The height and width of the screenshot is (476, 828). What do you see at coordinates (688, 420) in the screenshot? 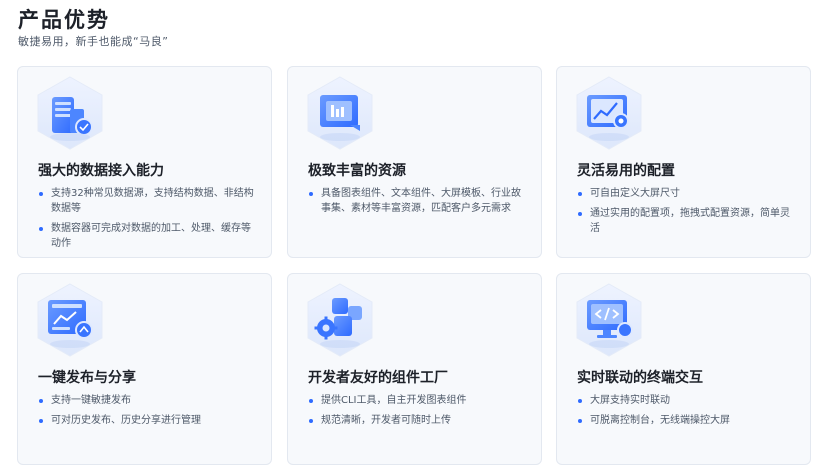
I see `list-item: 可脱离控制台，无线端操控大屏` at bounding box center [688, 420].